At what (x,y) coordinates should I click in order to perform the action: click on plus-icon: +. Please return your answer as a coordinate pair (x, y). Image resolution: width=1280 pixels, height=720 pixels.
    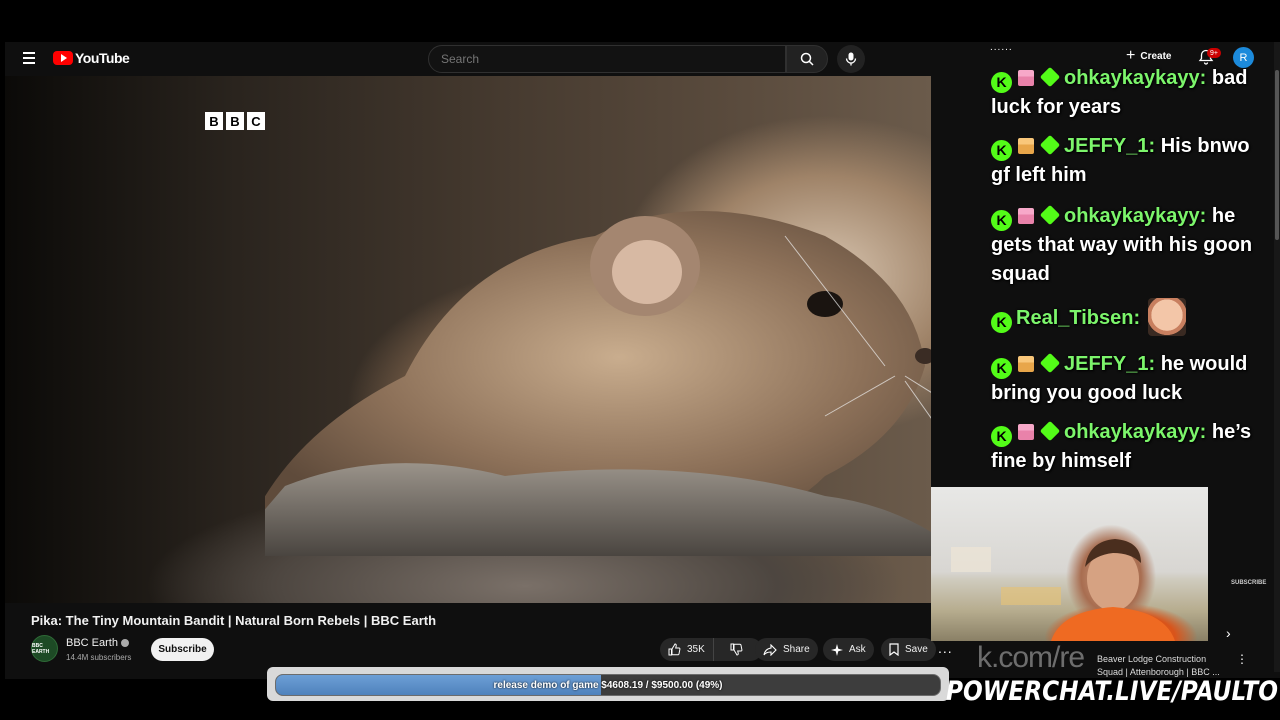
    Looking at the image, I should click on (1131, 55).